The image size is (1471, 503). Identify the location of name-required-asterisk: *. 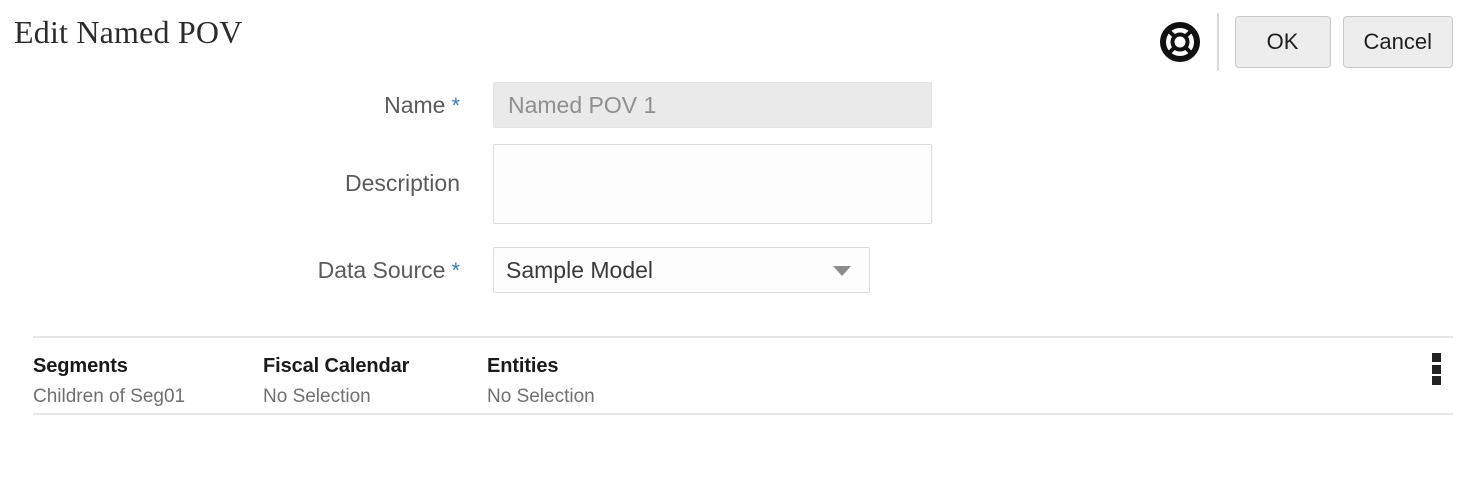
(455, 105).